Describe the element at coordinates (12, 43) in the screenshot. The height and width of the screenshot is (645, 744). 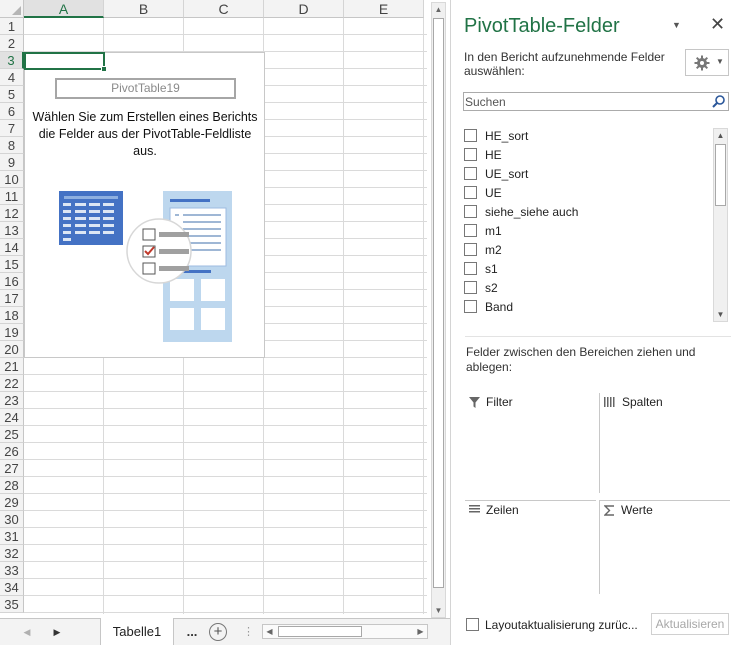
I see `row-header: 2` at that location.